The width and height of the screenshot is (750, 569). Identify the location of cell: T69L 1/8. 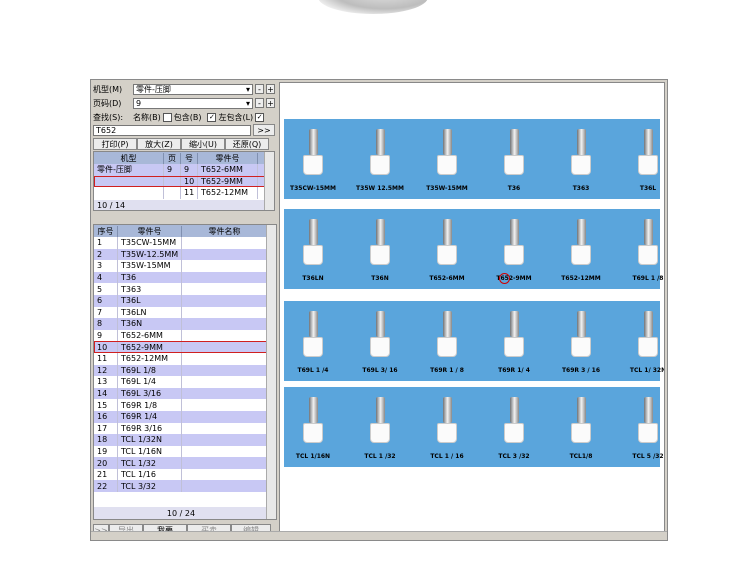
(150, 370).